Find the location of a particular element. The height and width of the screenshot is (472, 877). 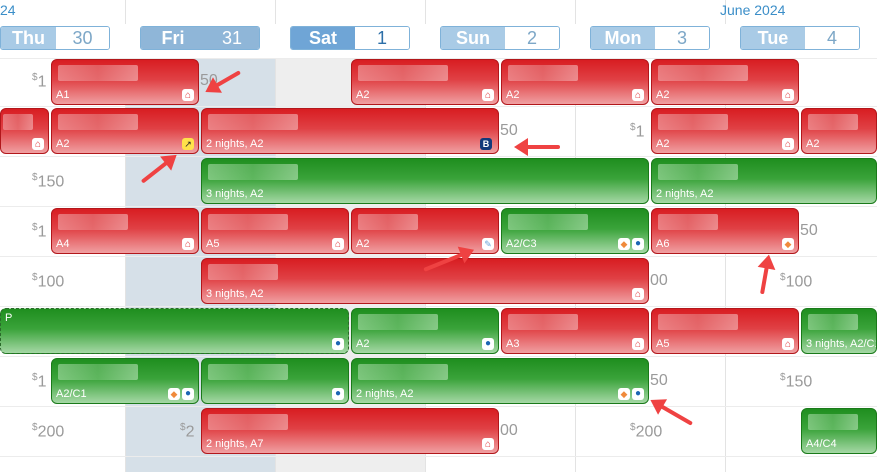

booking-block: A2 ✎ is located at coordinates (425, 231).